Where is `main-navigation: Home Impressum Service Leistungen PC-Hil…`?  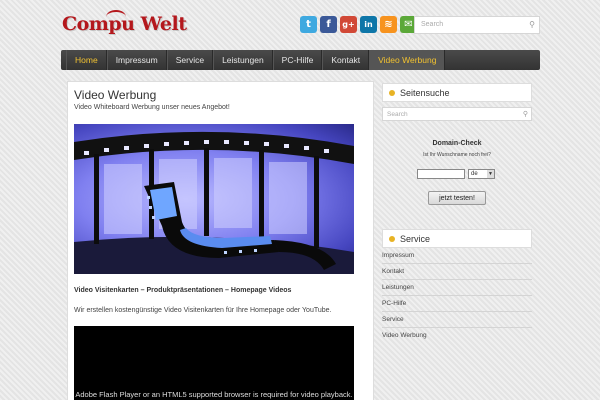 main-navigation: Home Impressum Service Leistungen PC-Hil… is located at coordinates (300, 60).